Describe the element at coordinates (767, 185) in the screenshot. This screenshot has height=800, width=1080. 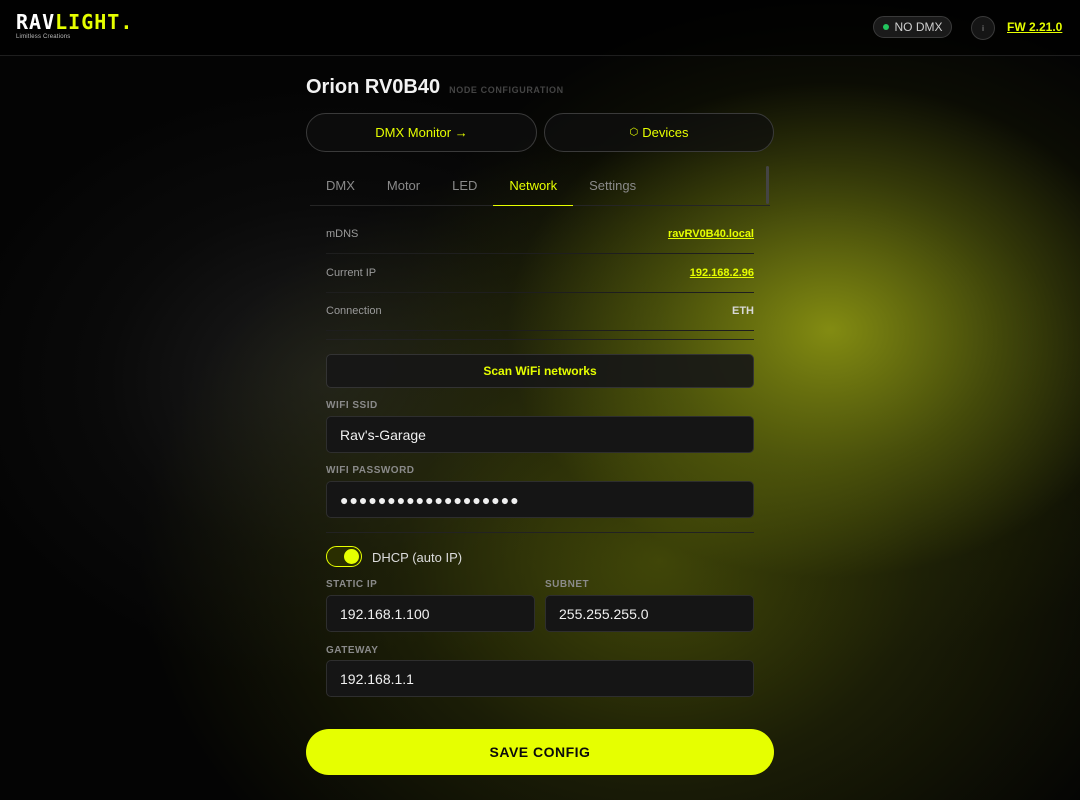
I see `panel-scrollbar` at that location.